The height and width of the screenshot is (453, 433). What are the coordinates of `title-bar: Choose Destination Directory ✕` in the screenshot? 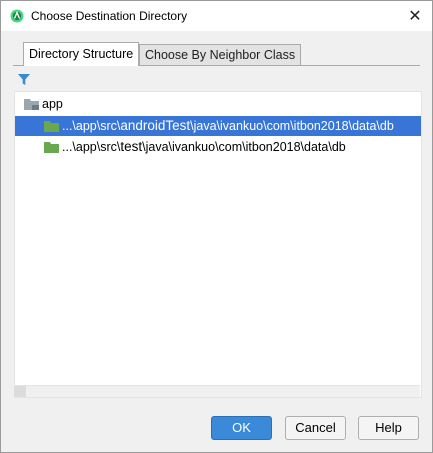 It's located at (216, 16).